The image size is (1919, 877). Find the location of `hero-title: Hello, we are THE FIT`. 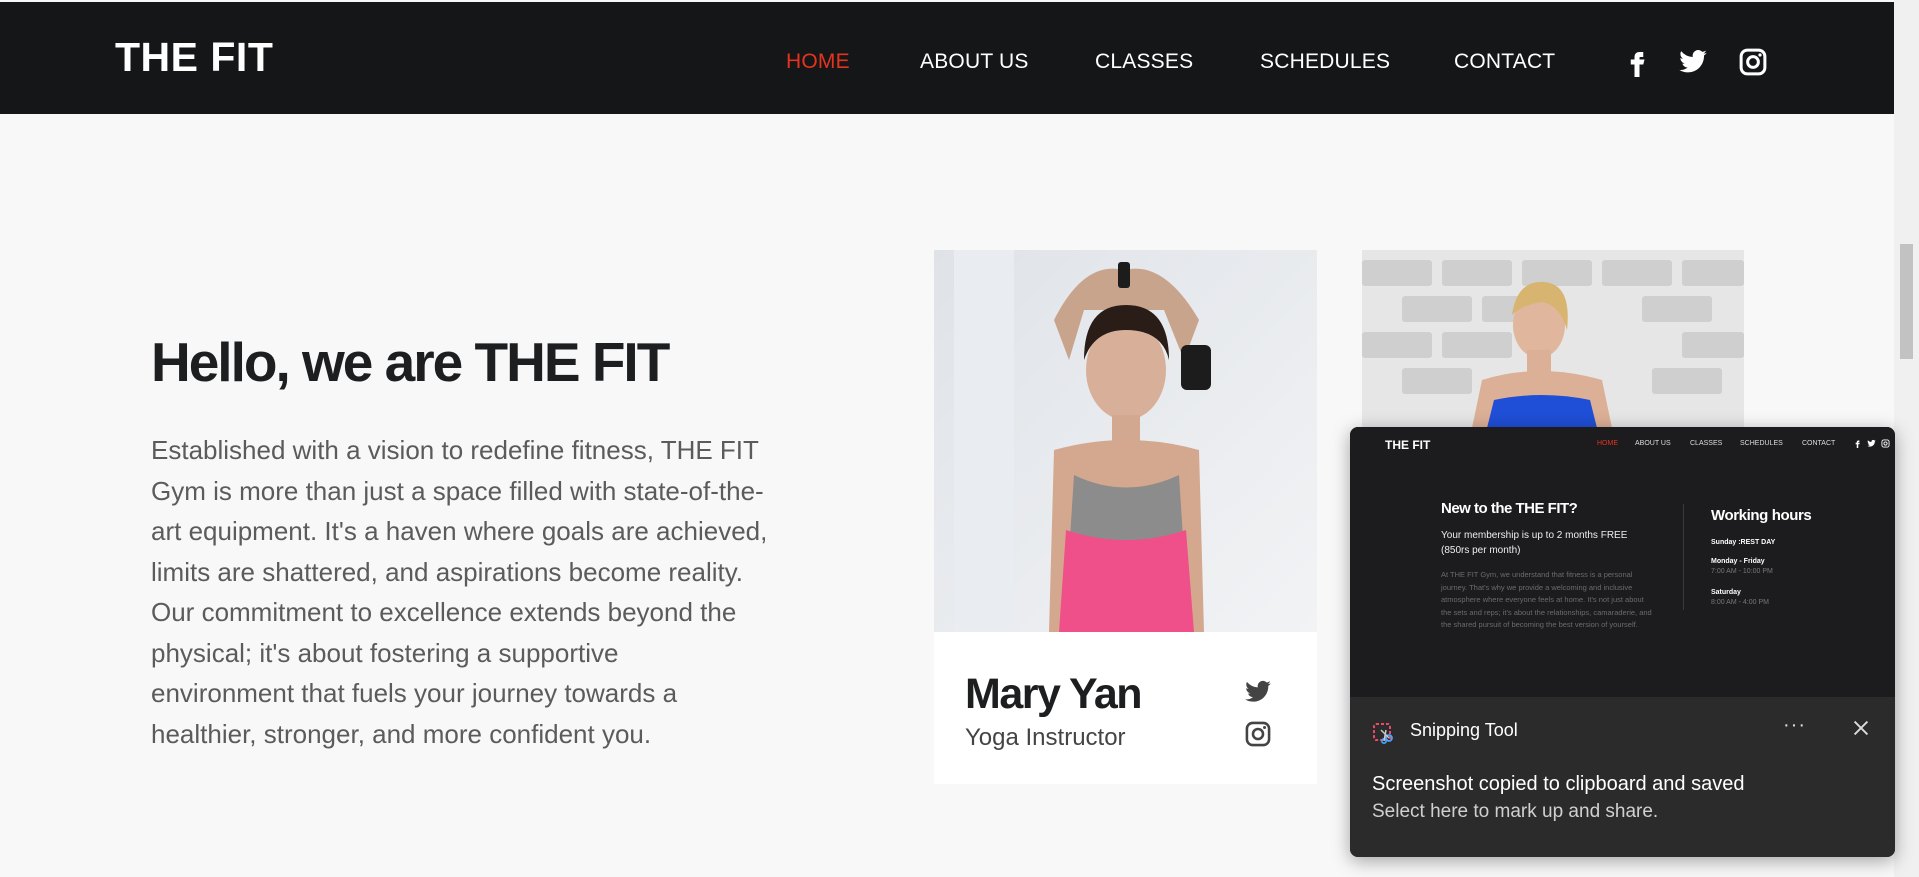

hero-title: Hello, we are THE FIT is located at coordinates (410, 362).